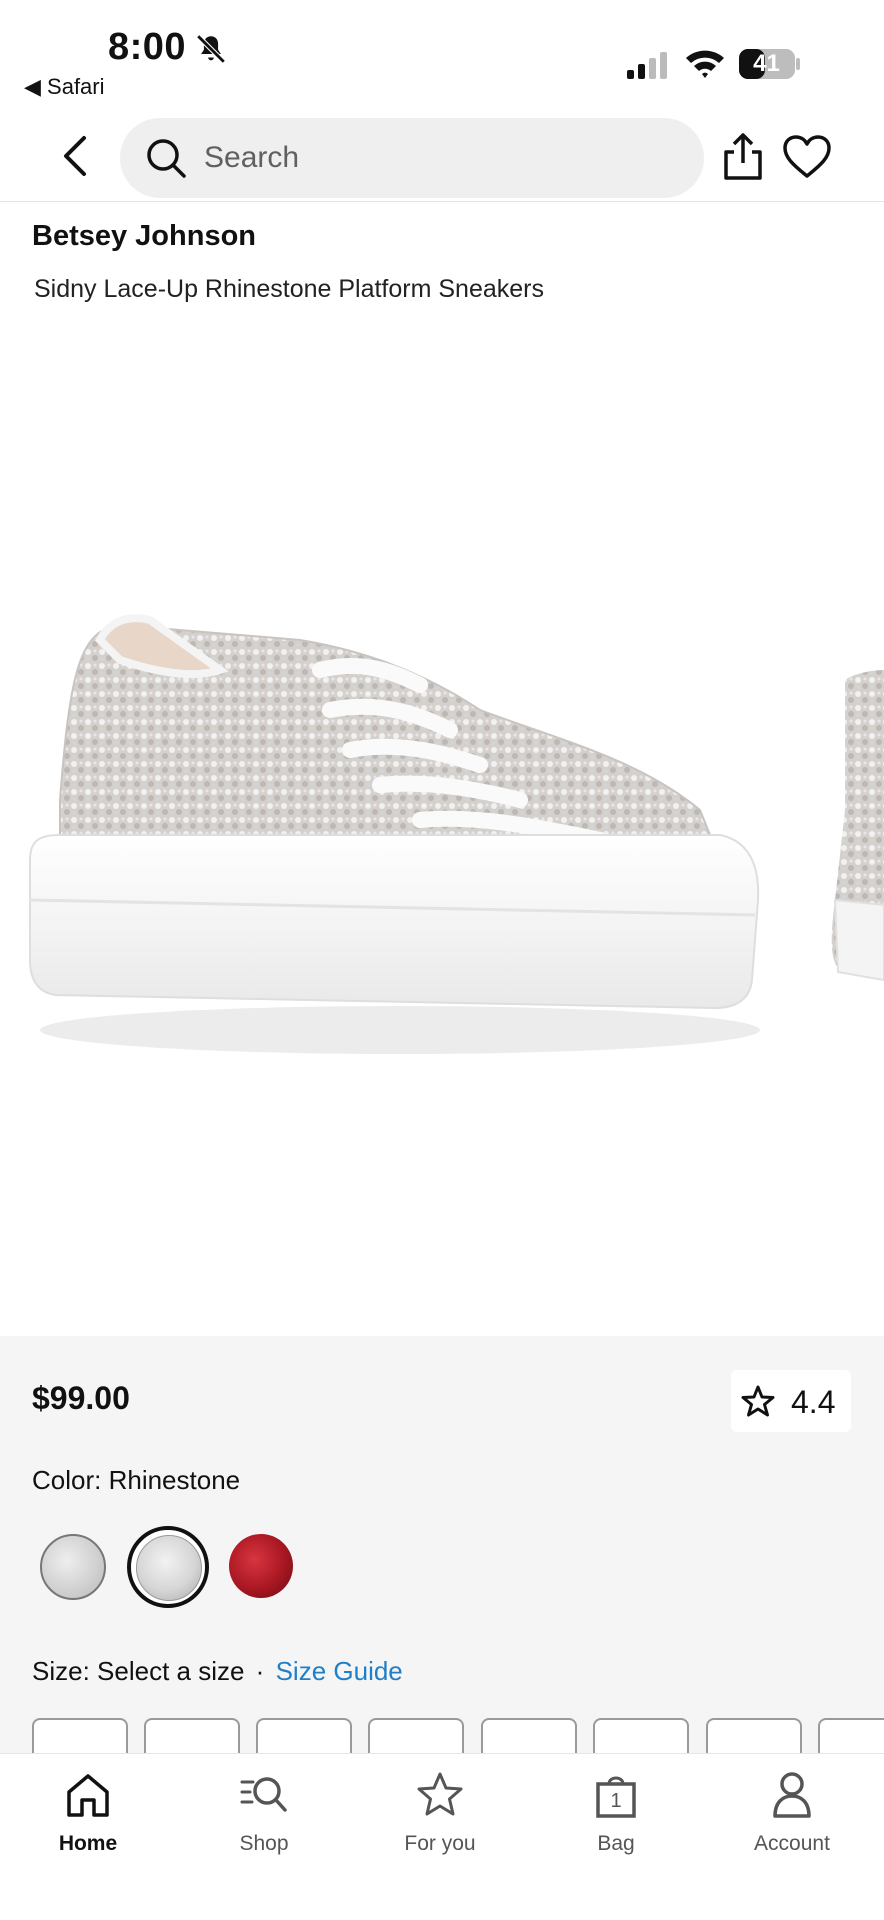  What do you see at coordinates (136, 1480) in the screenshot?
I see `color-label: Color: Rhinestone` at bounding box center [136, 1480].